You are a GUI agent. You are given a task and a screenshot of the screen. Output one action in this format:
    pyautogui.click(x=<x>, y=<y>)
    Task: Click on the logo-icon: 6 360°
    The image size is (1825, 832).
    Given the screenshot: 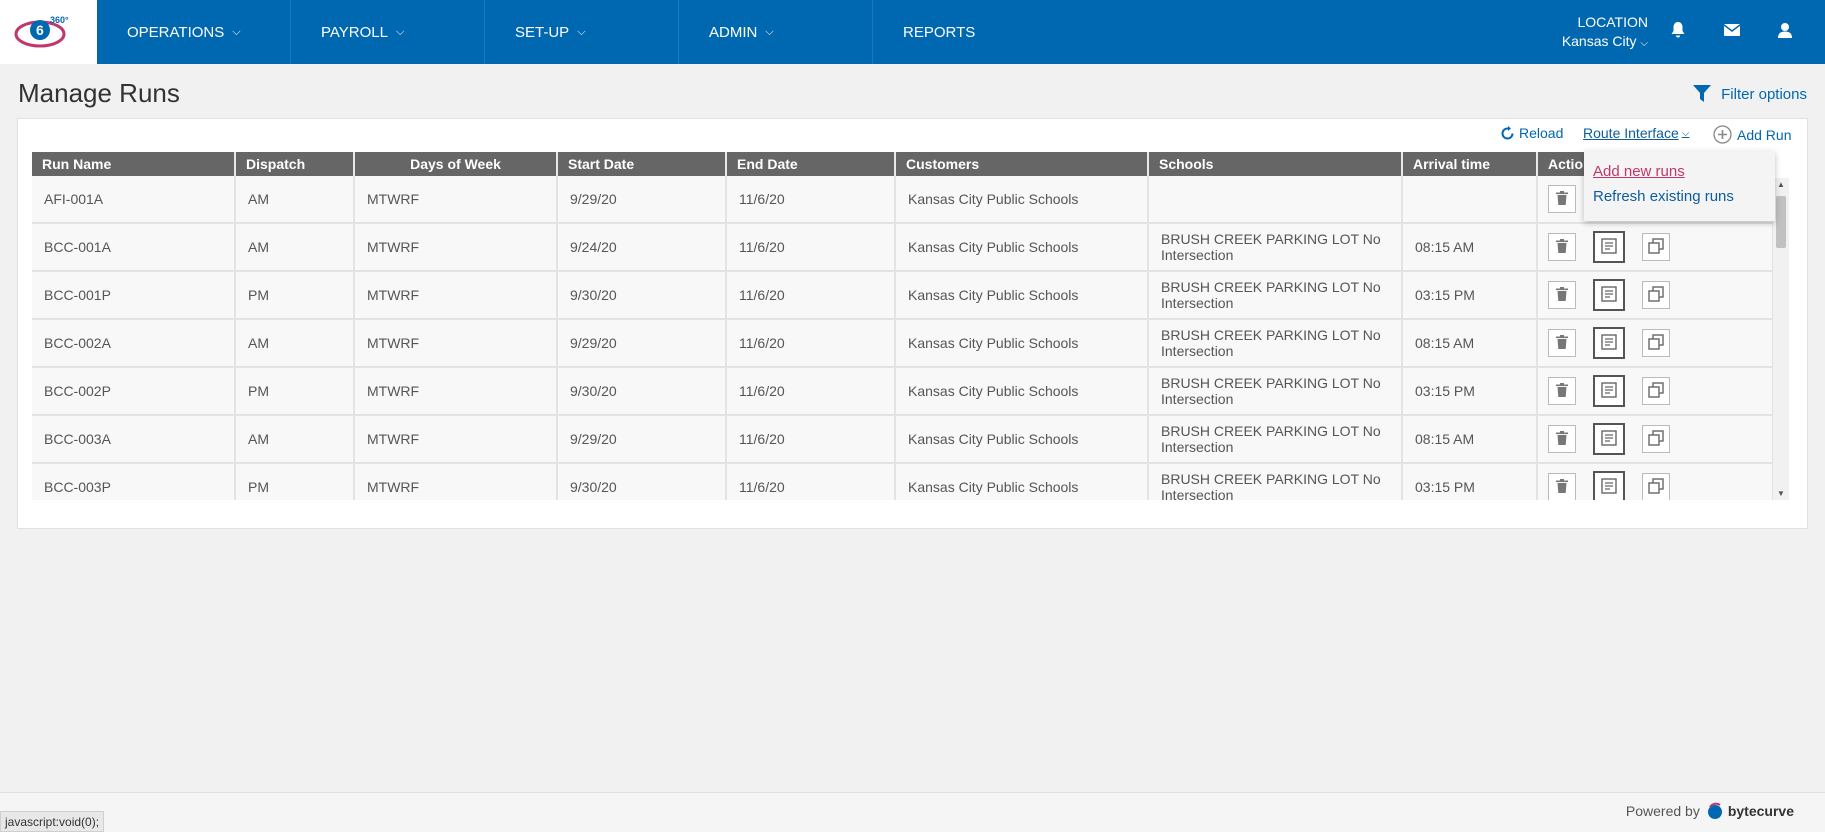 What is the action you would take?
    pyautogui.click(x=41, y=31)
    